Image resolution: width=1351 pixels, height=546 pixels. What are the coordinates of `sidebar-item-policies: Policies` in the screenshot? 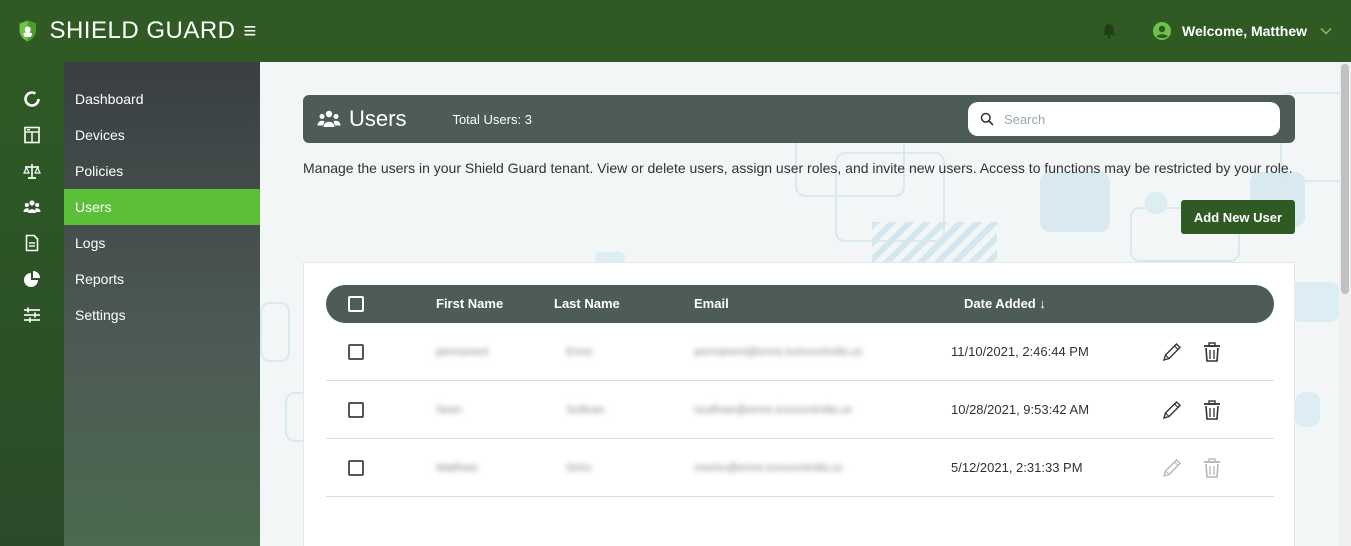 It's located at (130, 171).